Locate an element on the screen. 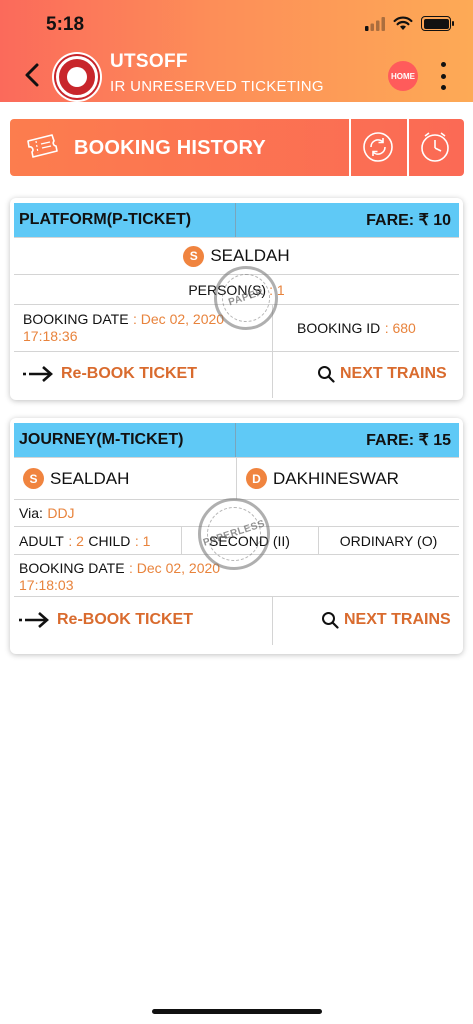 The height and width of the screenshot is (1024, 473). child-label: CHILD is located at coordinates (109, 541).